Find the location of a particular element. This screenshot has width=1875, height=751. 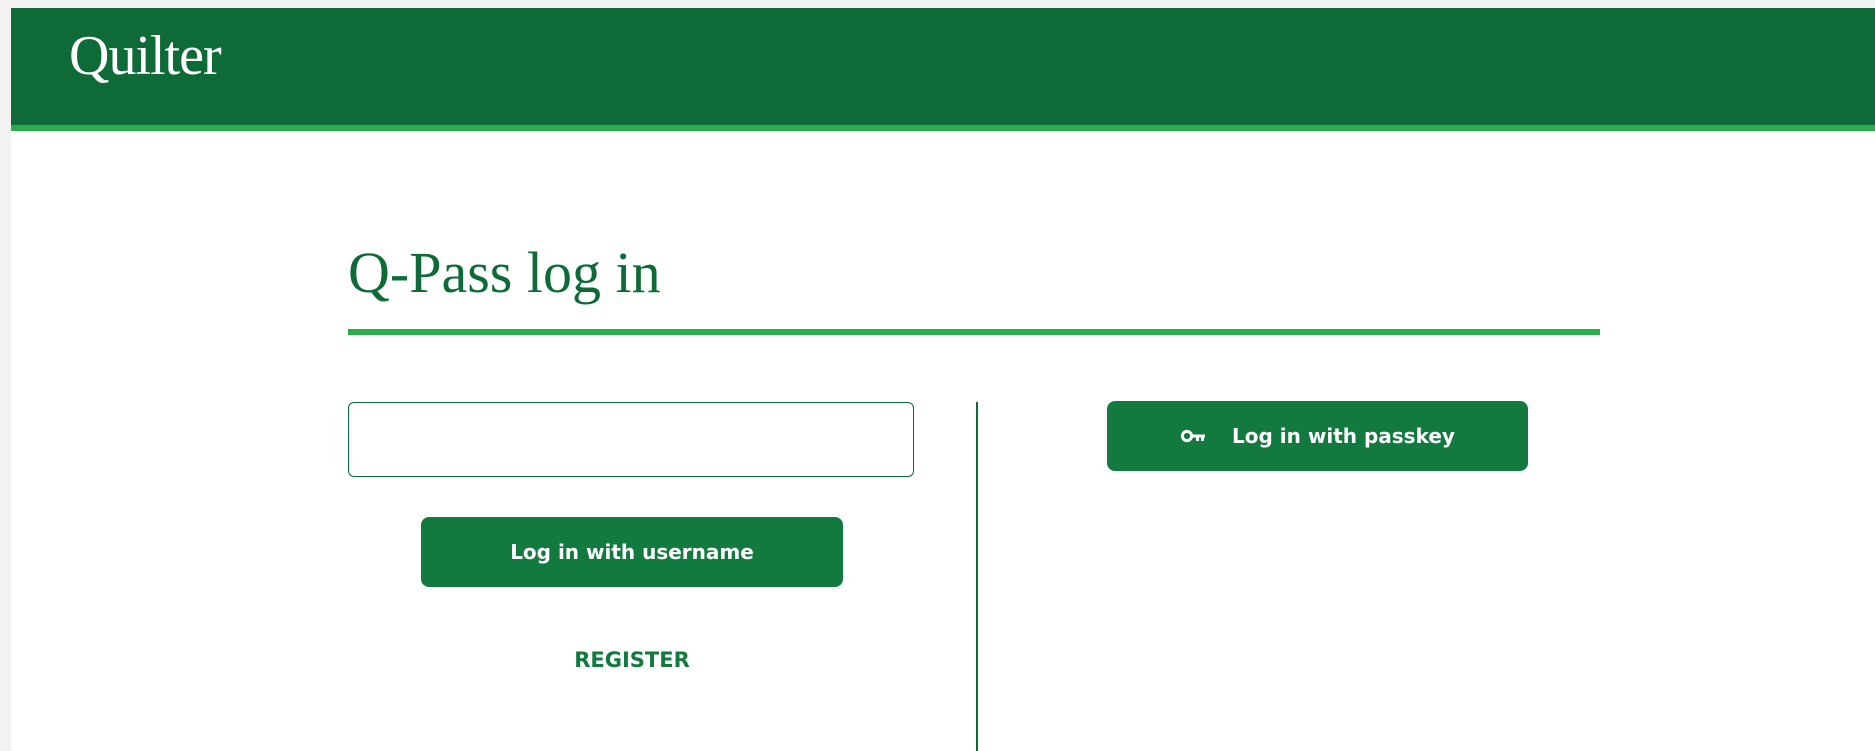

page-title: Q-Pass log in is located at coordinates (504, 272).